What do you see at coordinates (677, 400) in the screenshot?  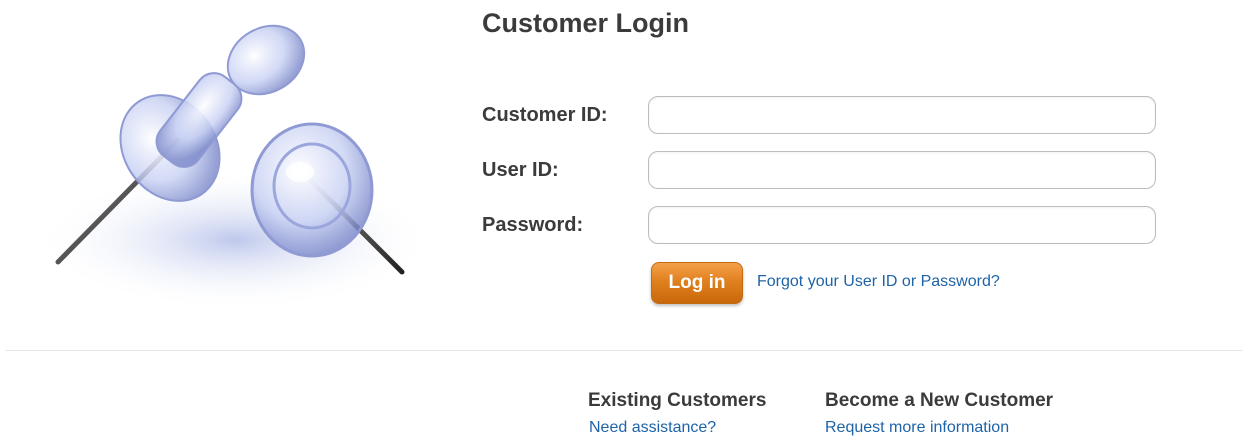 I see `existing-customers-heading: Existing Customers` at bounding box center [677, 400].